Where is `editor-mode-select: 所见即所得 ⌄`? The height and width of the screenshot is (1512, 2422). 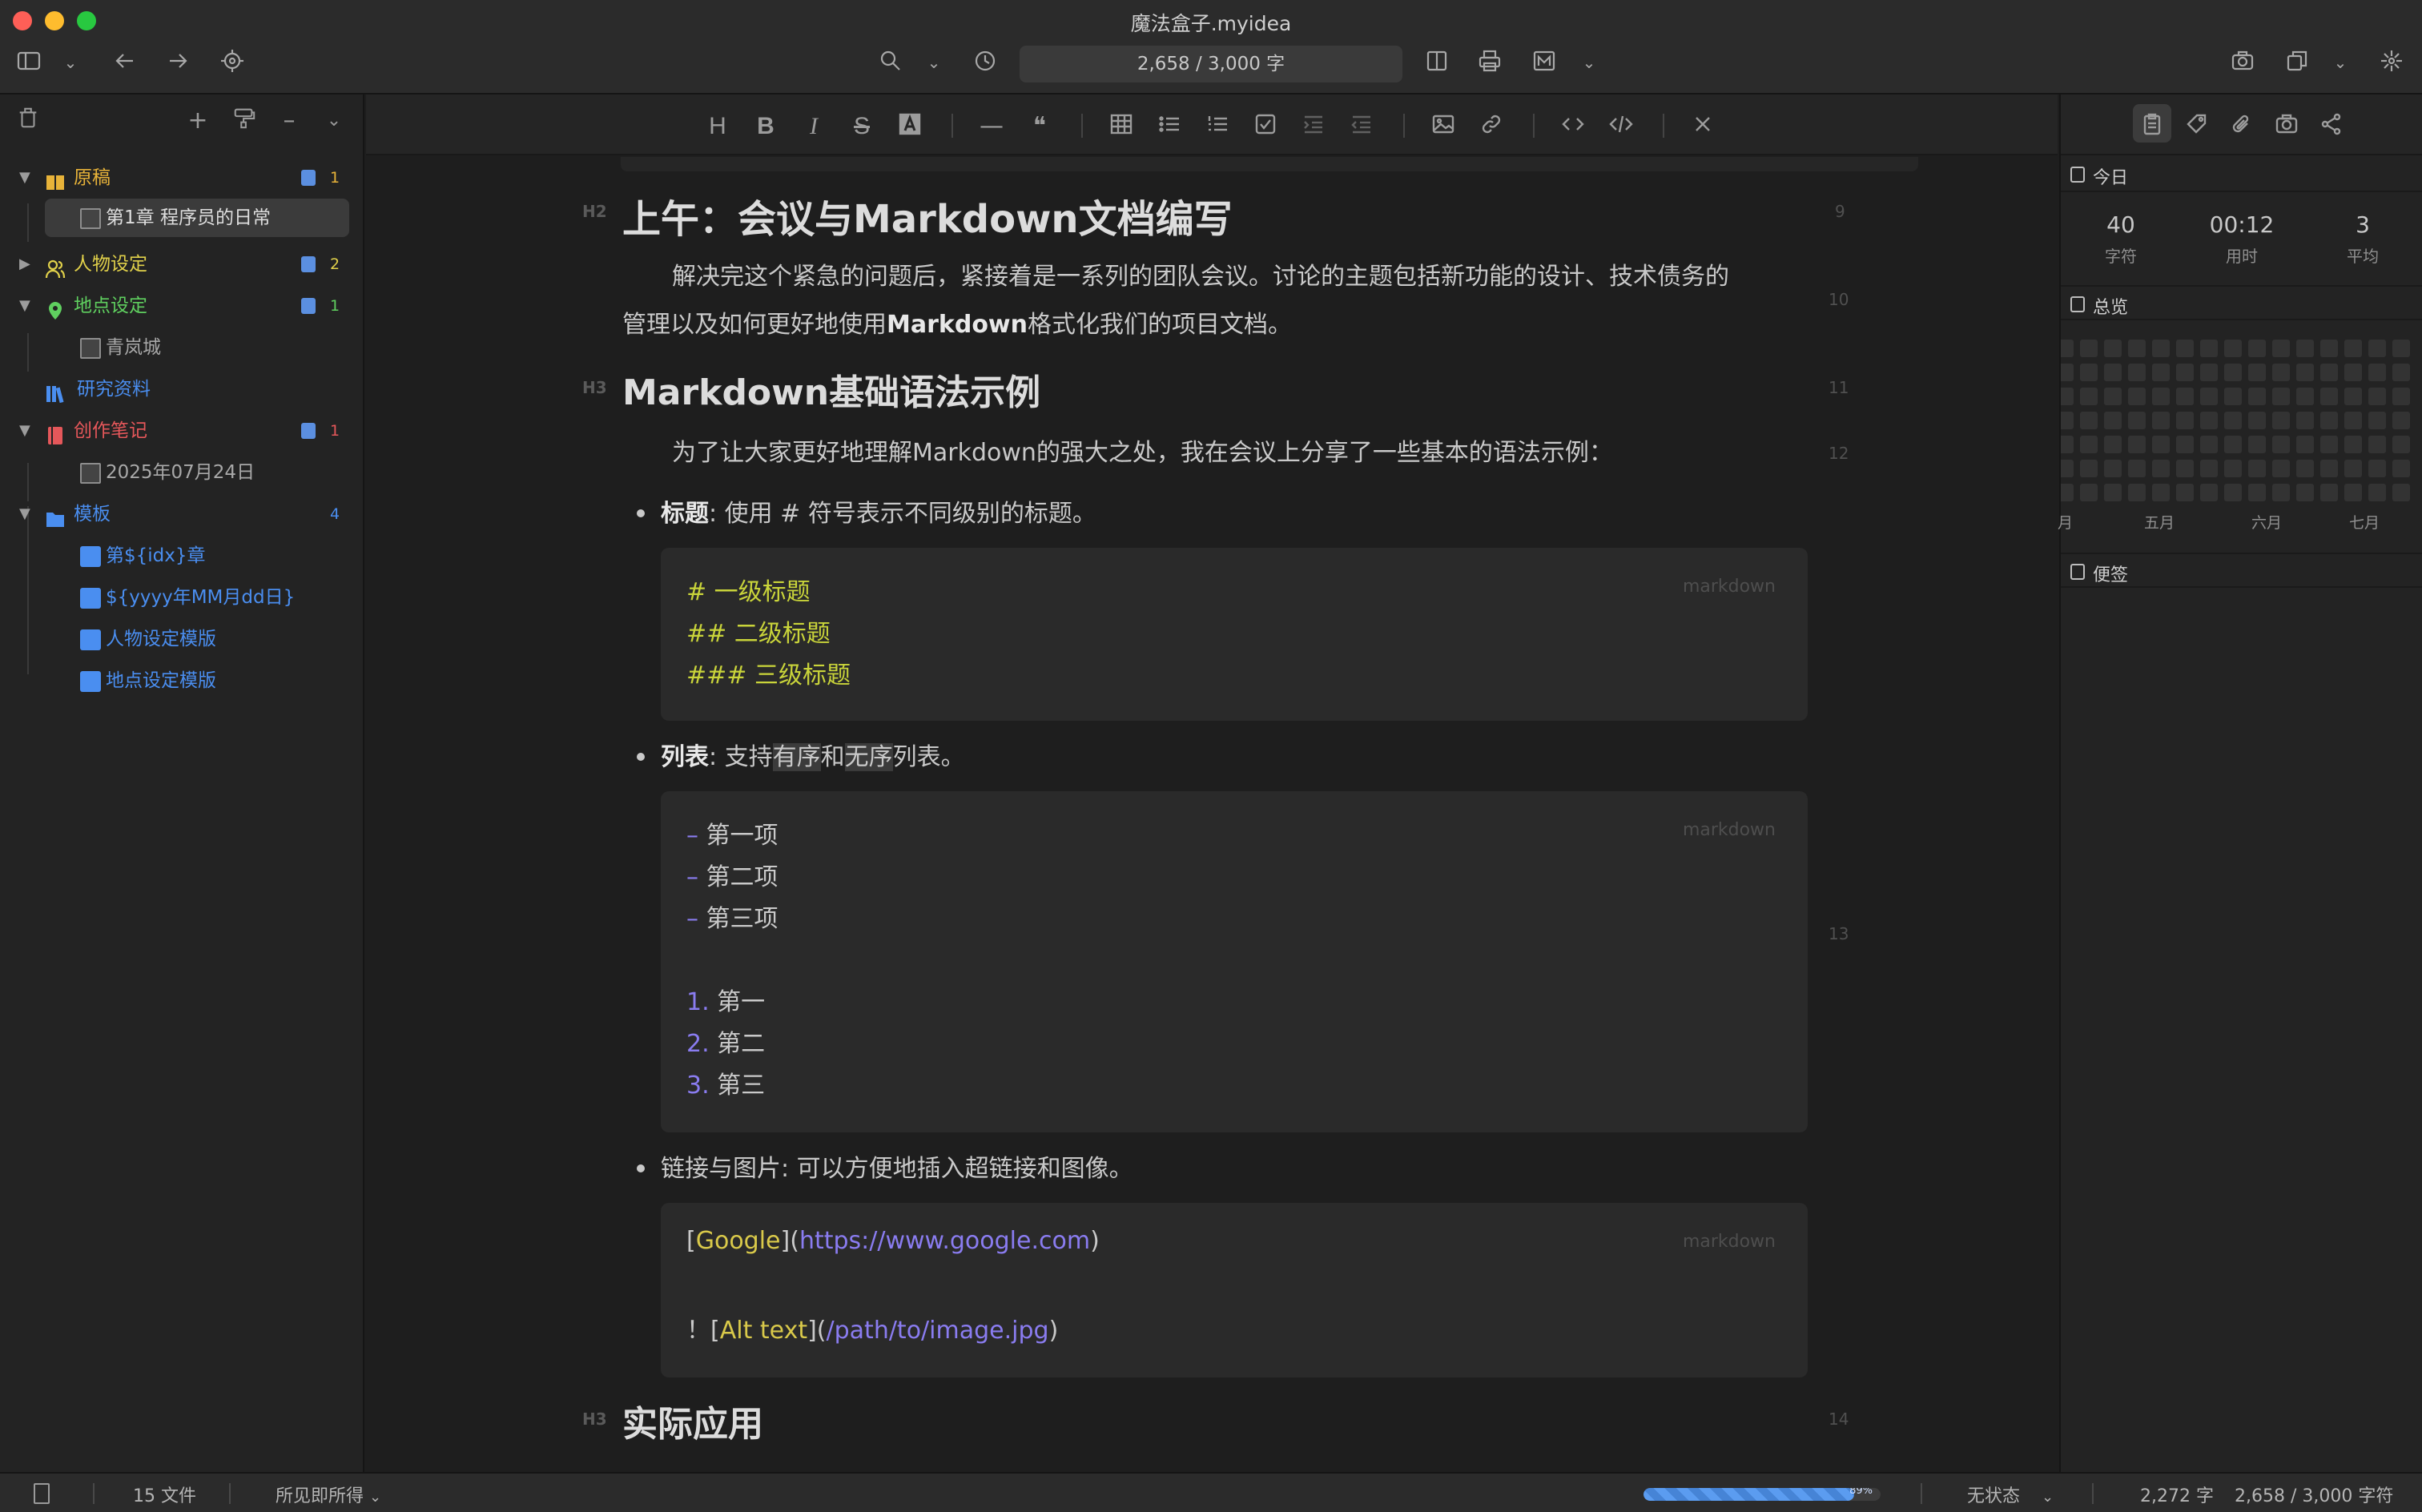 editor-mode-select: 所见即所得 ⌄ is located at coordinates (328, 1494).